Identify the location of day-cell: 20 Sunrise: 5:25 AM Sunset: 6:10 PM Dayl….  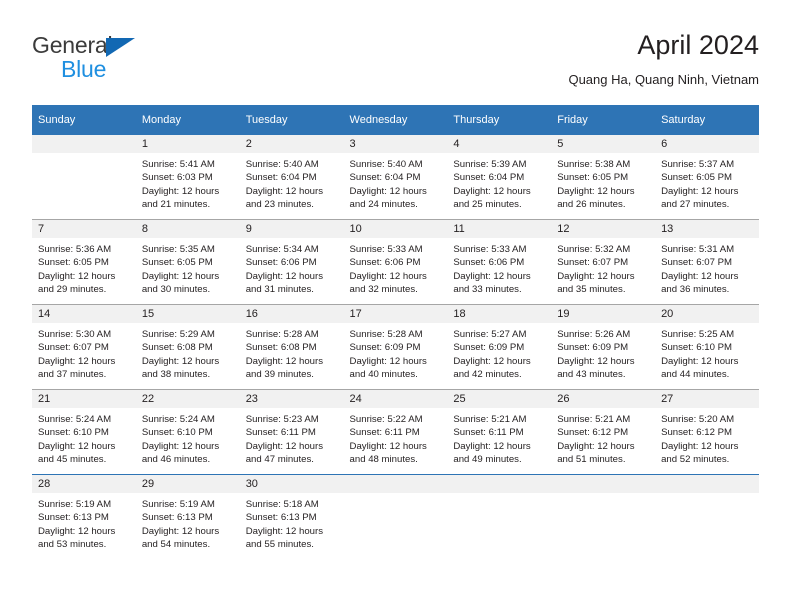
(707, 347).